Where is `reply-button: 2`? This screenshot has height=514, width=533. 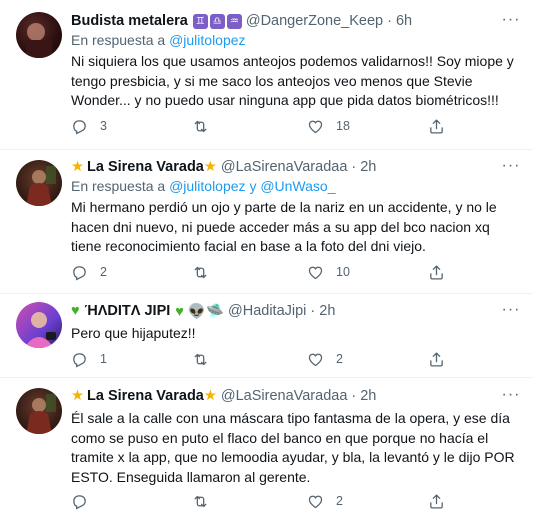 reply-button: 2 is located at coordinates (89, 272).